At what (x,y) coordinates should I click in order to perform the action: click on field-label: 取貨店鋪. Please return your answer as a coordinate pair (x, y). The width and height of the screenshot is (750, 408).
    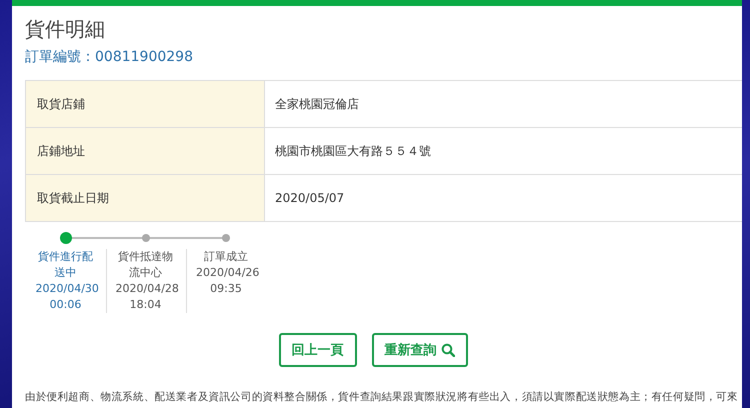
    Looking at the image, I should click on (145, 104).